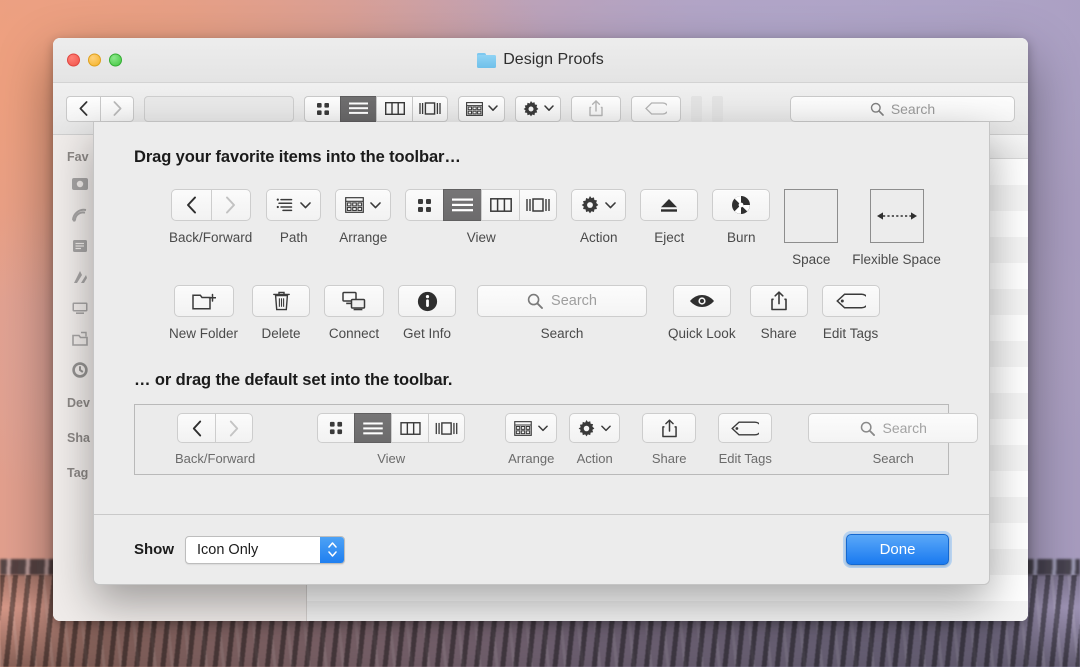 This screenshot has height=667, width=1080. What do you see at coordinates (281, 301) in the screenshot?
I see `delete-control` at bounding box center [281, 301].